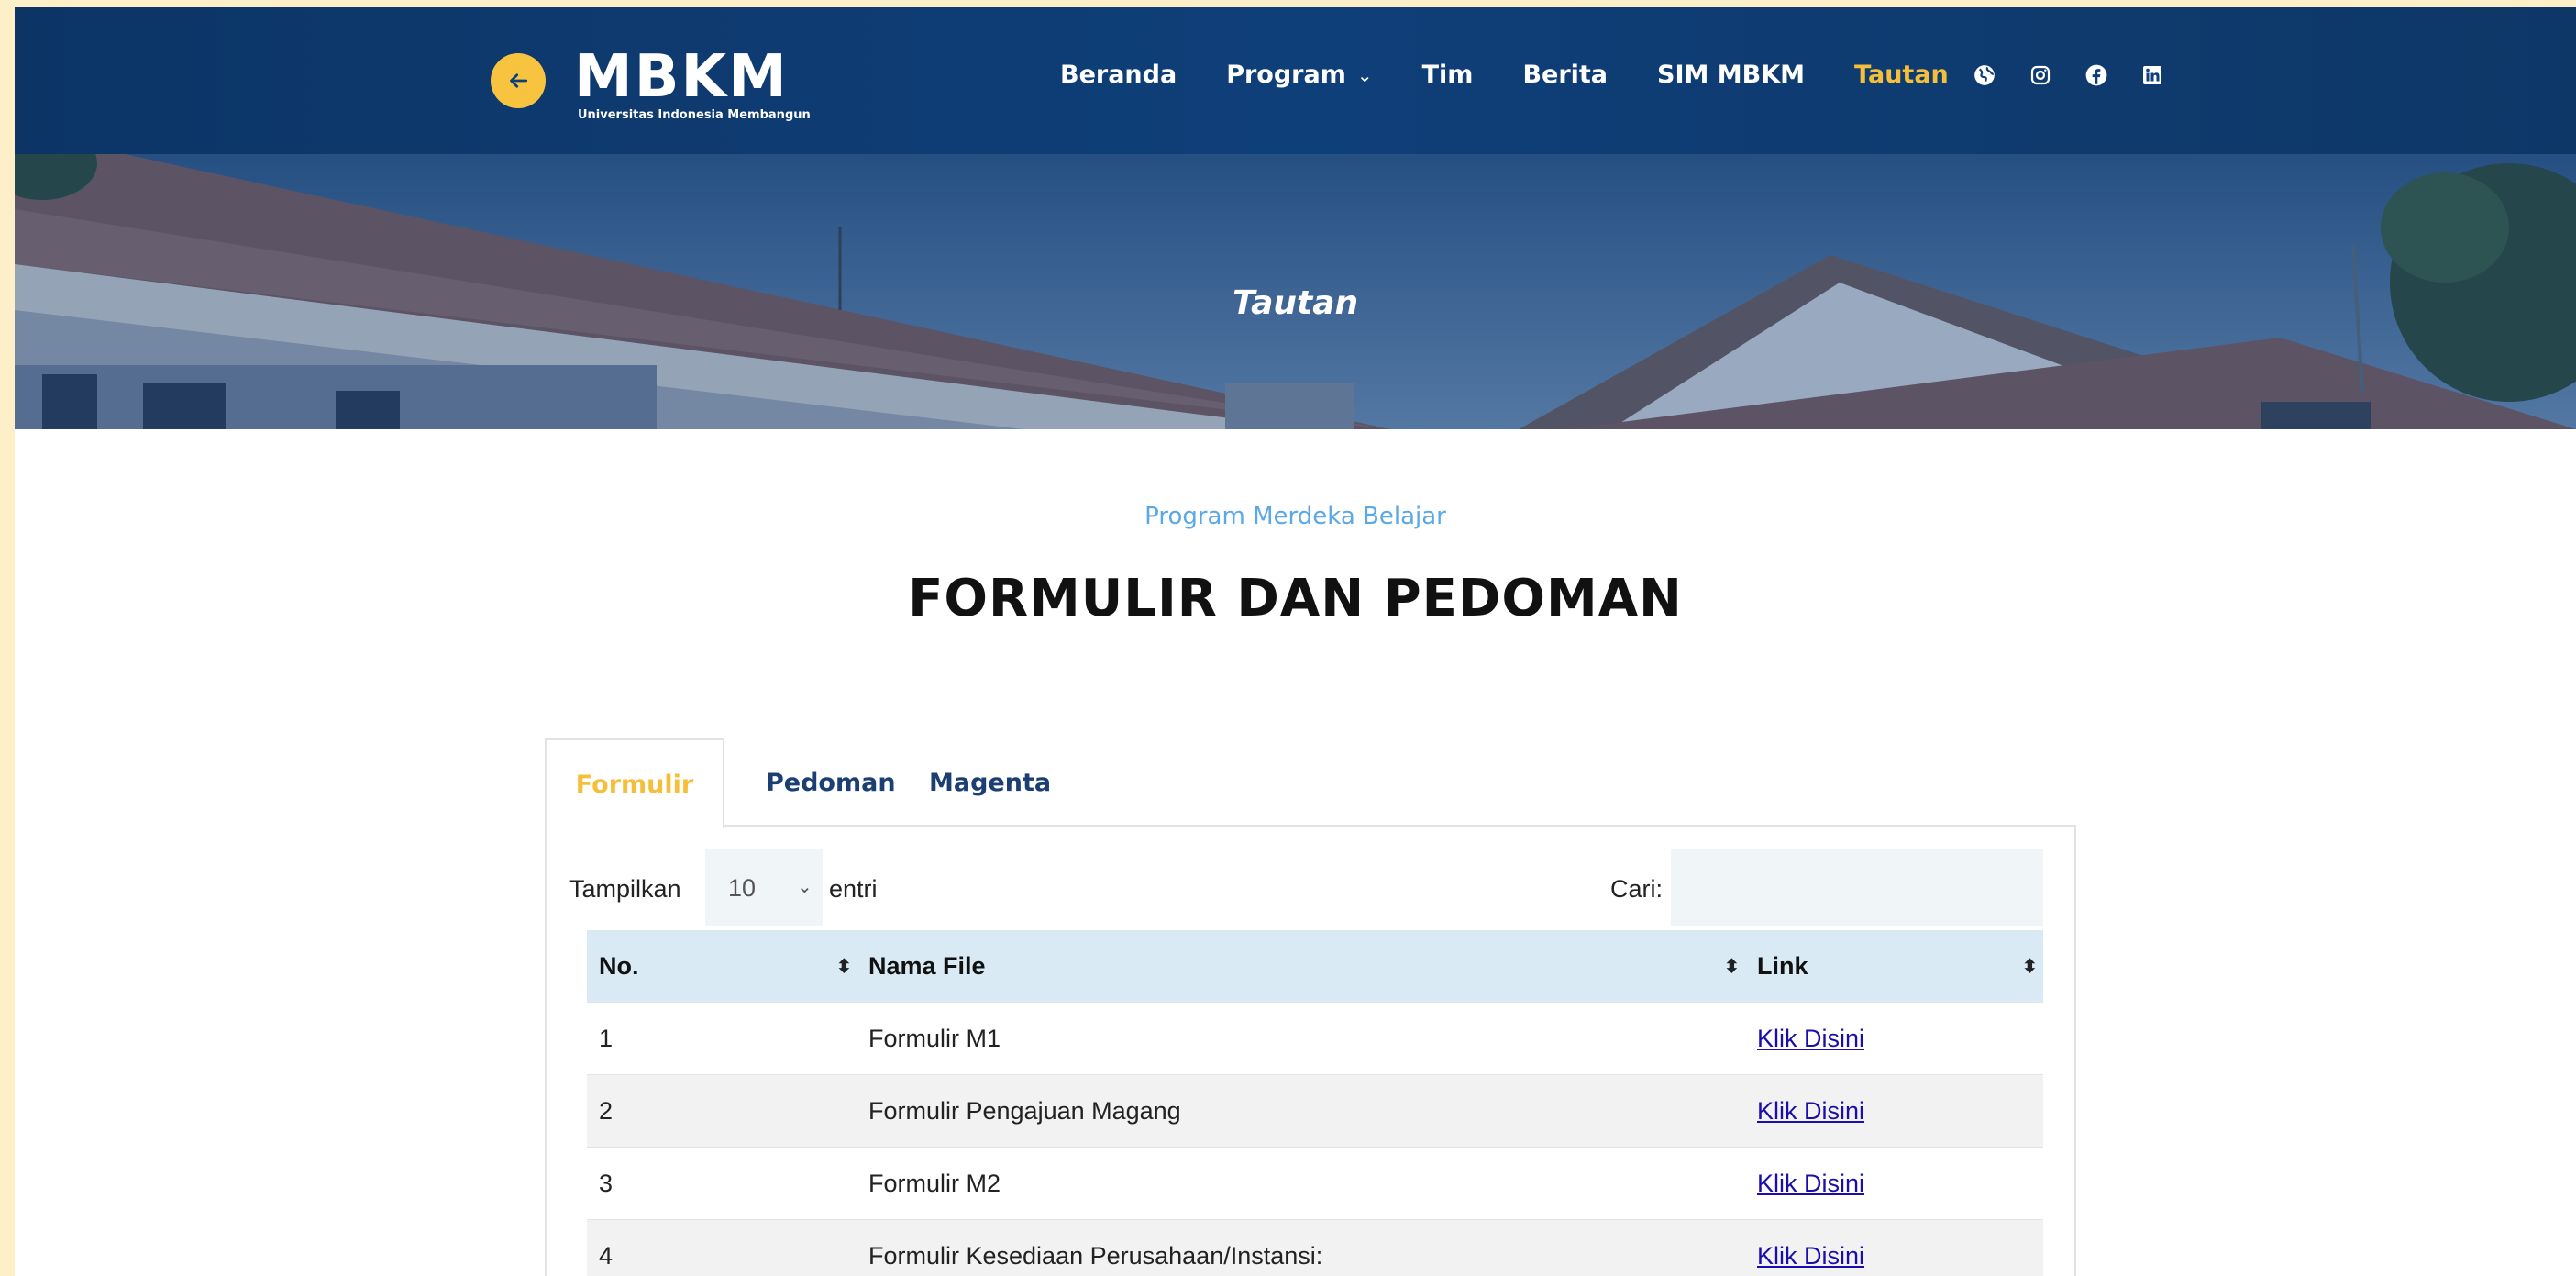  What do you see at coordinates (990, 782) in the screenshot?
I see `tab-magenta: Magenta` at bounding box center [990, 782].